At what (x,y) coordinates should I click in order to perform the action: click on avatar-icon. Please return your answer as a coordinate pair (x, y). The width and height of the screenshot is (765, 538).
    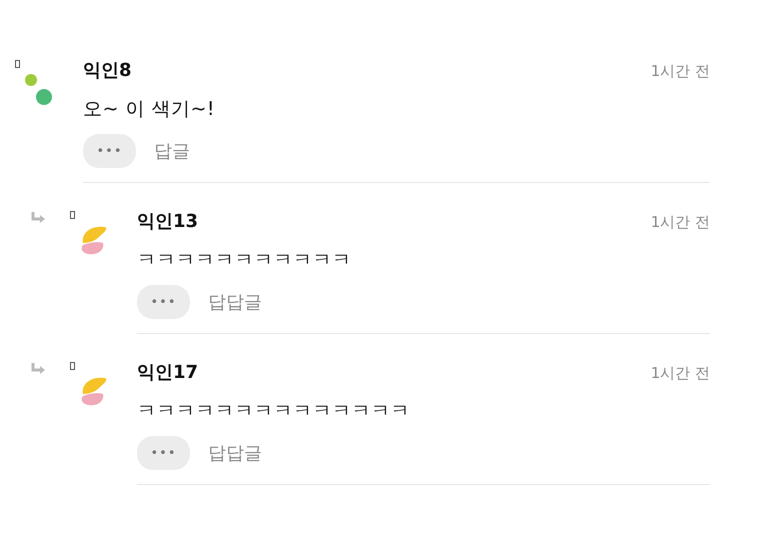
    Looking at the image, I should click on (39, 89).